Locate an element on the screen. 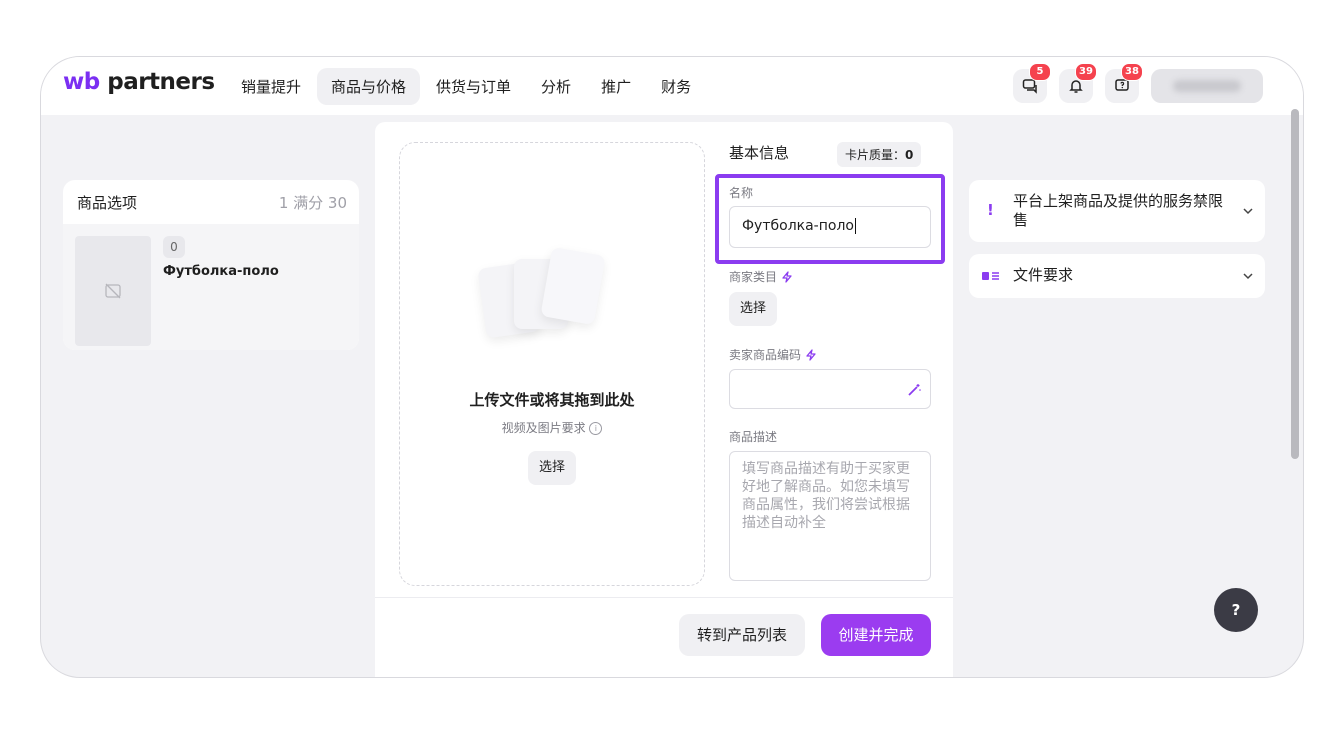 The height and width of the screenshot is (732, 1344). variants-title: 商品选项 is located at coordinates (107, 203).